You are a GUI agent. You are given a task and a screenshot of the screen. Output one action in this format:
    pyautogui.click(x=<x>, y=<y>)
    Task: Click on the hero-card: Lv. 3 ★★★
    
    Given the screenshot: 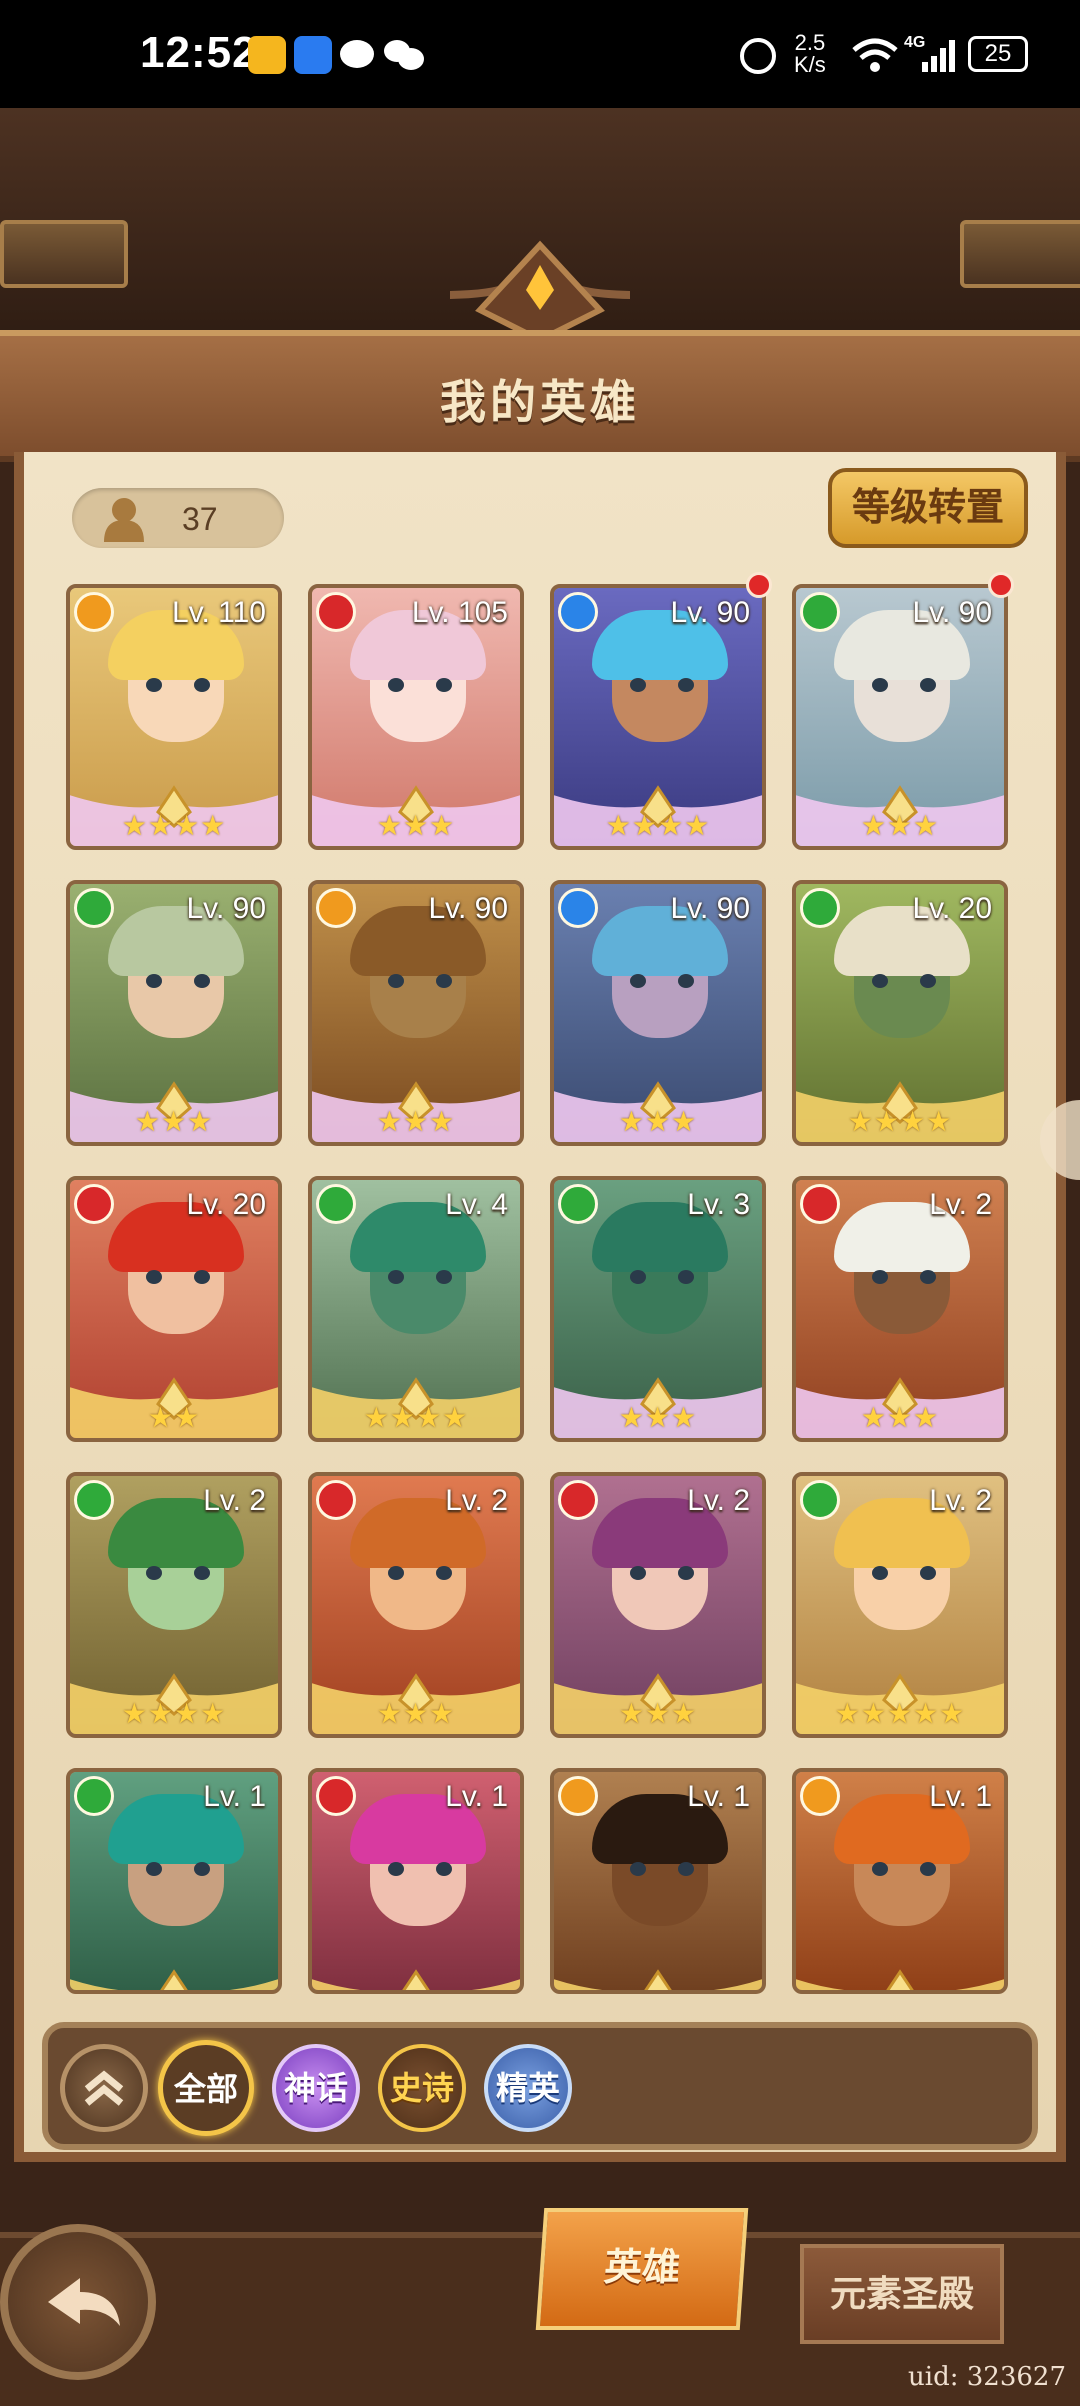 What is the action you would take?
    pyautogui.click(x=658, y=1309)
    